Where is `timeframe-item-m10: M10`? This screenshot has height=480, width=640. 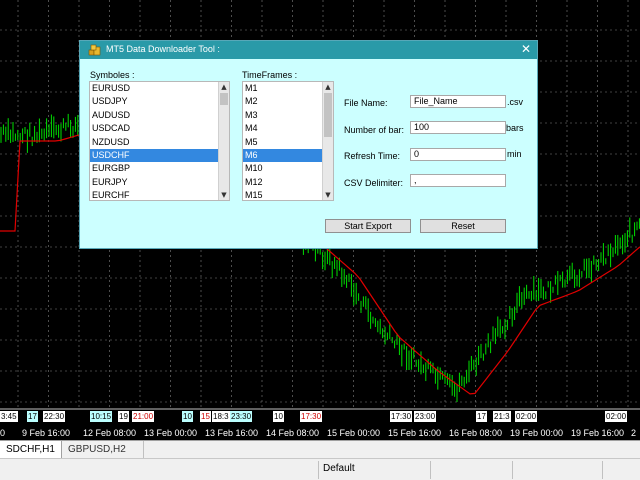 timeframe-item-m10: M10 is located at coordinates (288, 168).